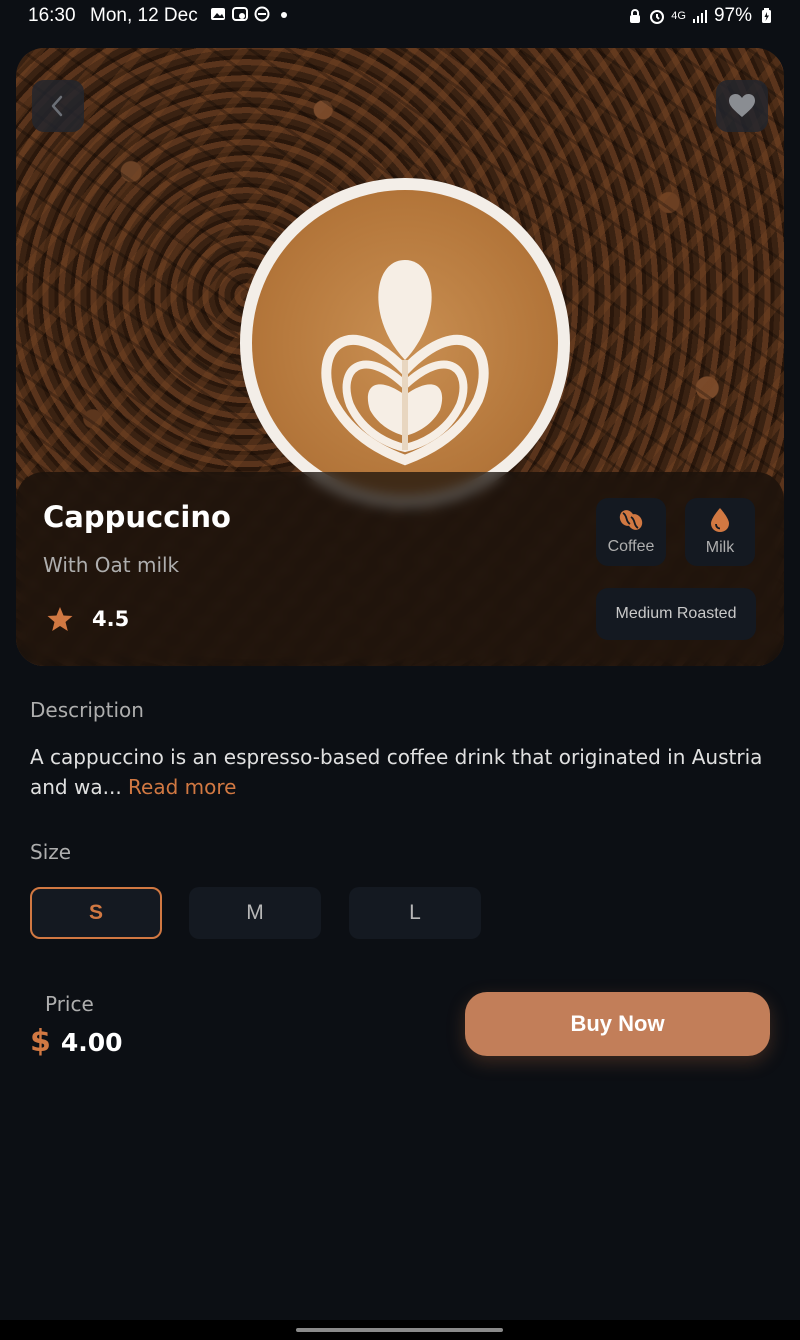 The height and width of the screenshot is (1340, 800). I want to click on star-icon, so click(60, 619).